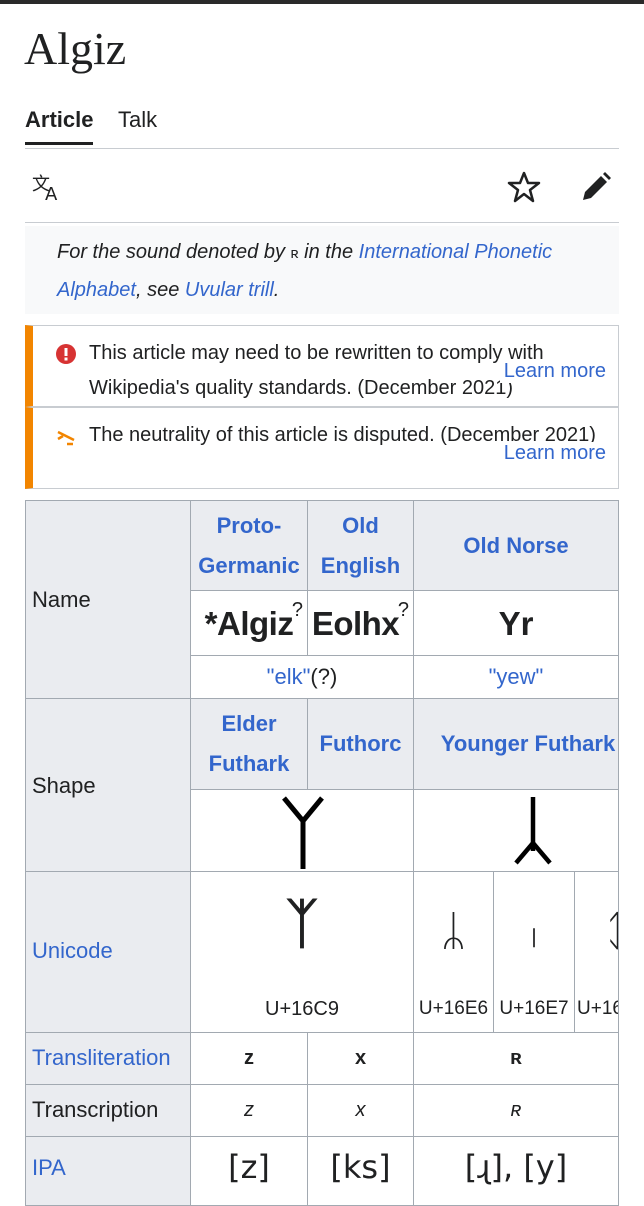  What do you see at coordinates (324, 676) in the screenshot?
I see `meaning-elk-suffix: (?)` at bounding box center [324, 676].